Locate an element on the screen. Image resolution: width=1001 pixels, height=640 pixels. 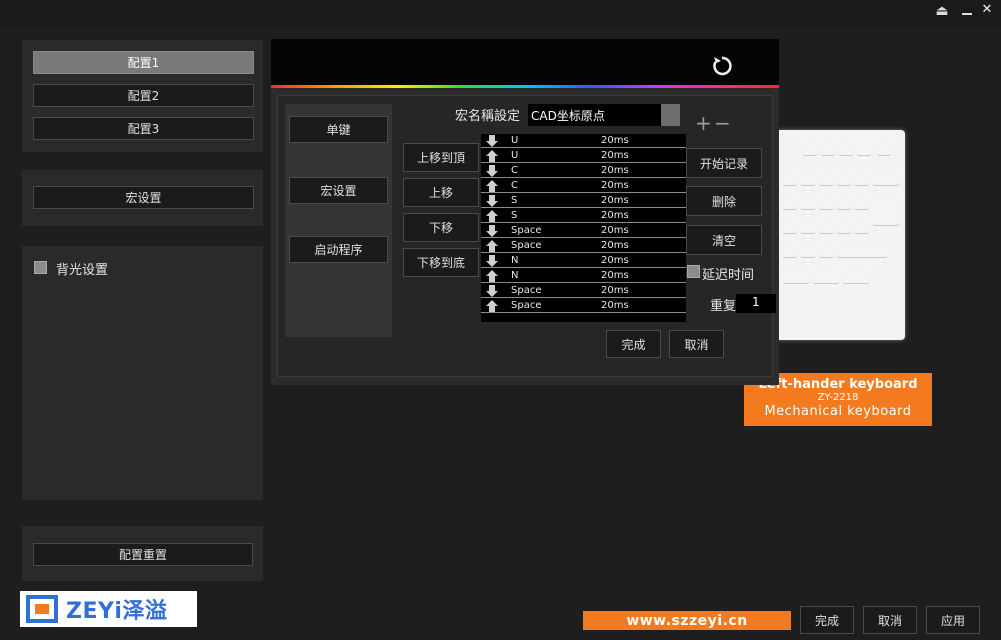
website-link: www.szzeyi.cn is located at coordinates (686, 621).